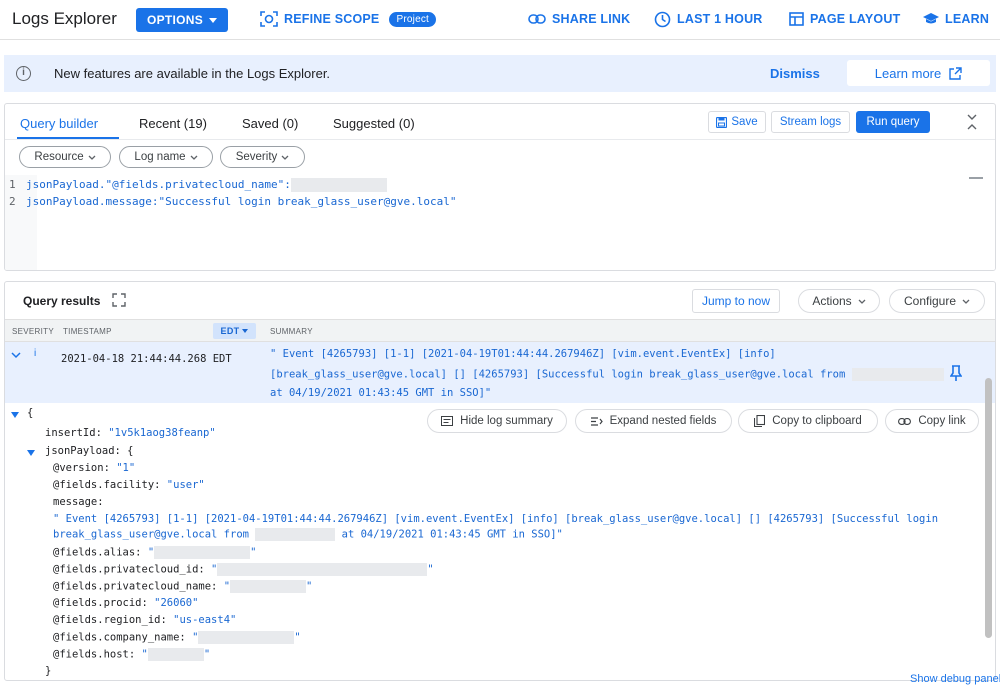  I want to click on time-range-button: LAST 1 HOUR, so click(708, 19).